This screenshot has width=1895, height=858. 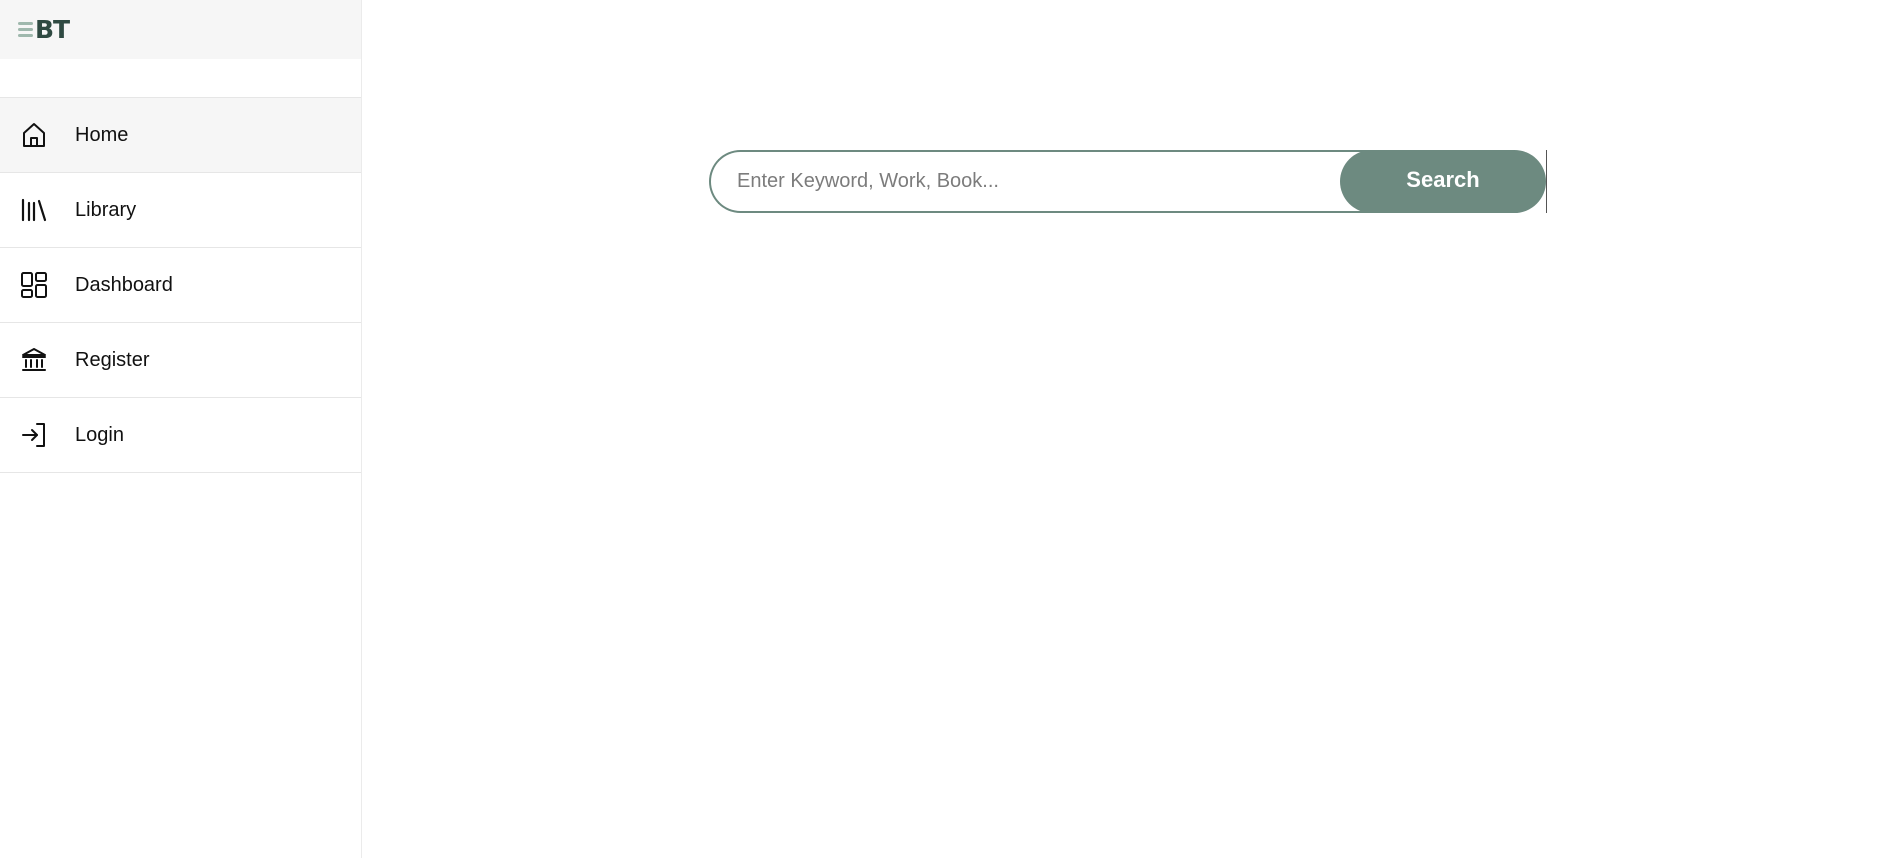 I want to click on sidebar-item-label: Library, so click(x=106, y=209).